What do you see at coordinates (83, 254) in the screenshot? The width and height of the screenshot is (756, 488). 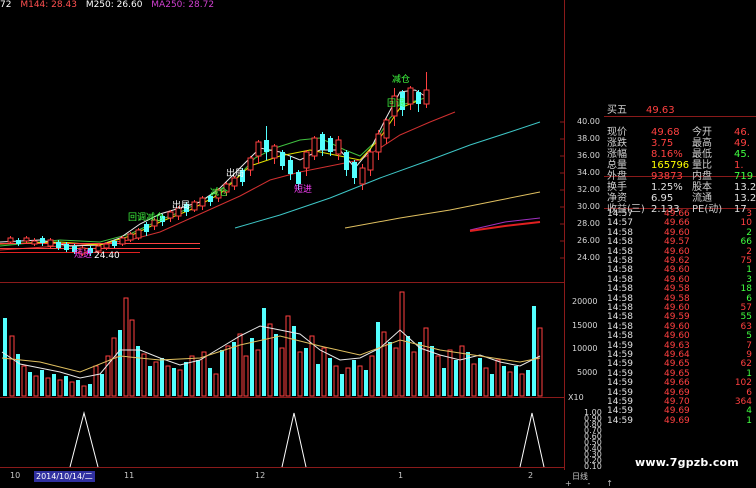 I see `annotation-short-entry-2: 短进` at bounding box center [83, 254].